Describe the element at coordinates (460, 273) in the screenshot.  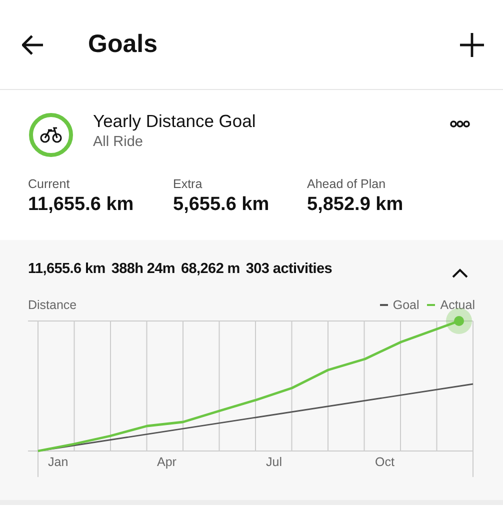
I see `caret-icon` at that location.